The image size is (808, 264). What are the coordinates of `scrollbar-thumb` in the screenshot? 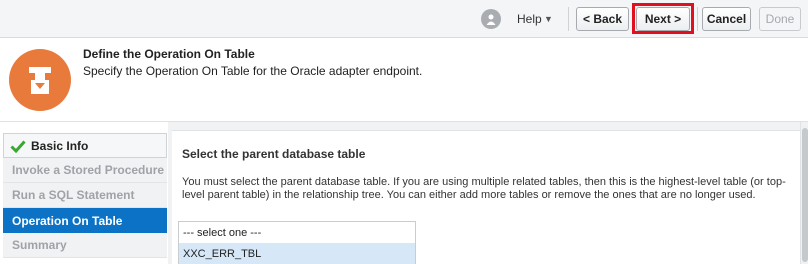 It's located at (805, 195).